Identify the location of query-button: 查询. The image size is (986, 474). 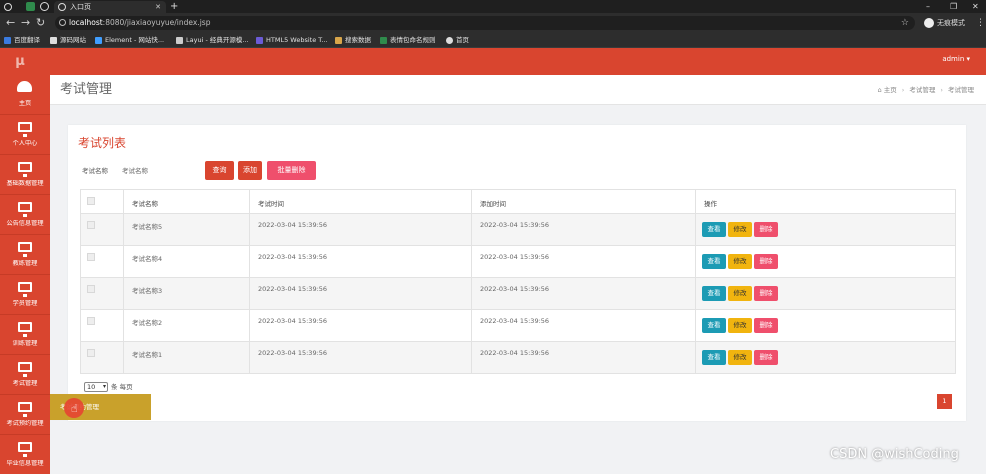
(219, 170).